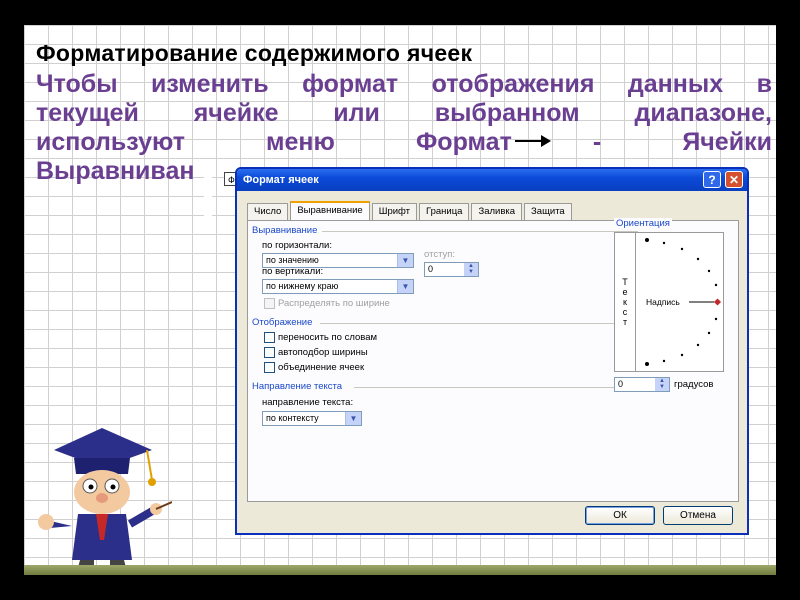  I want to click on arrow-right-icon, so click(533, 141).